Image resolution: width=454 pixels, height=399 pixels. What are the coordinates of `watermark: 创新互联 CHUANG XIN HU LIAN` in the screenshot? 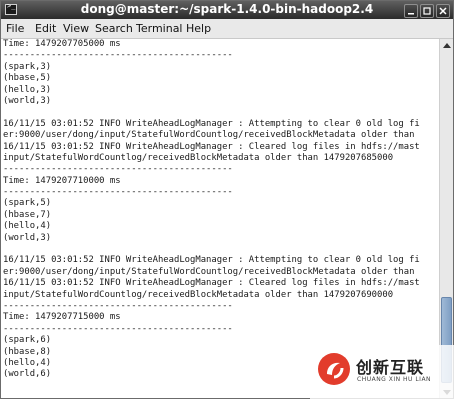 It's located at (382, 372).